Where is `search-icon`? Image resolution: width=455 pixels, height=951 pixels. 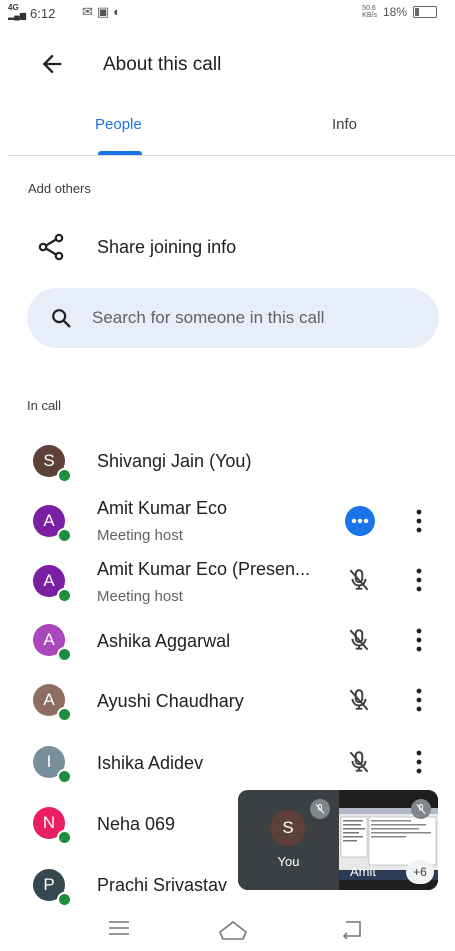
search-icon is located at coordinates (61, 318).